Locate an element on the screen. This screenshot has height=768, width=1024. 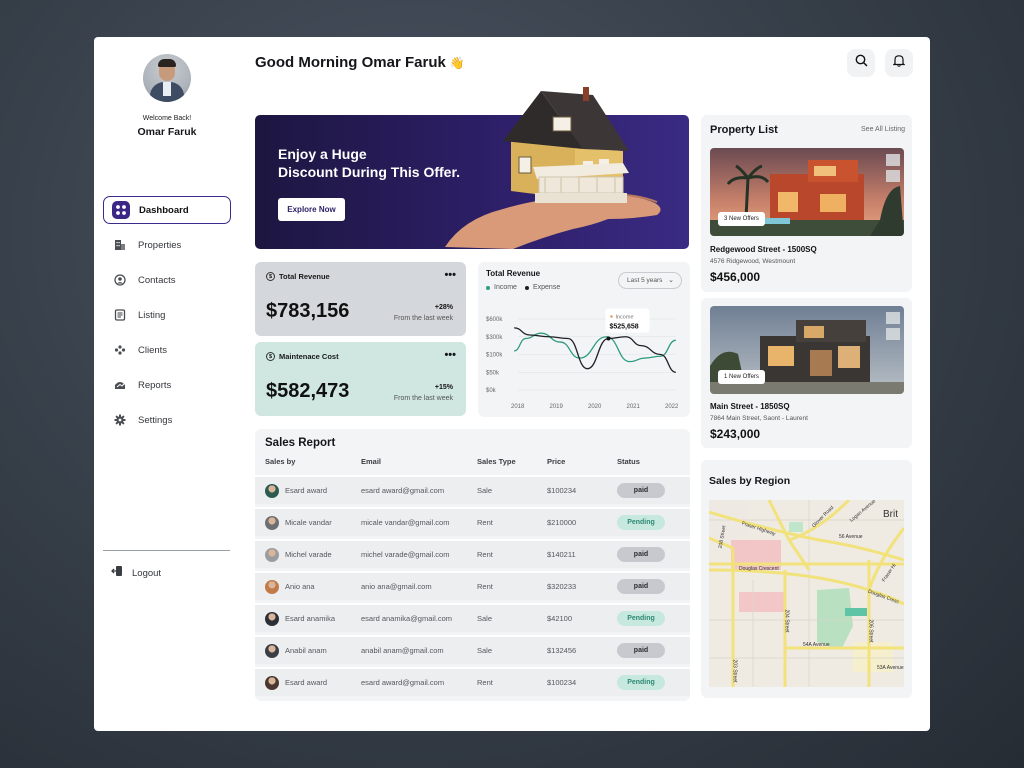
price-cell: $140211 is located at coordinates (561, 554).